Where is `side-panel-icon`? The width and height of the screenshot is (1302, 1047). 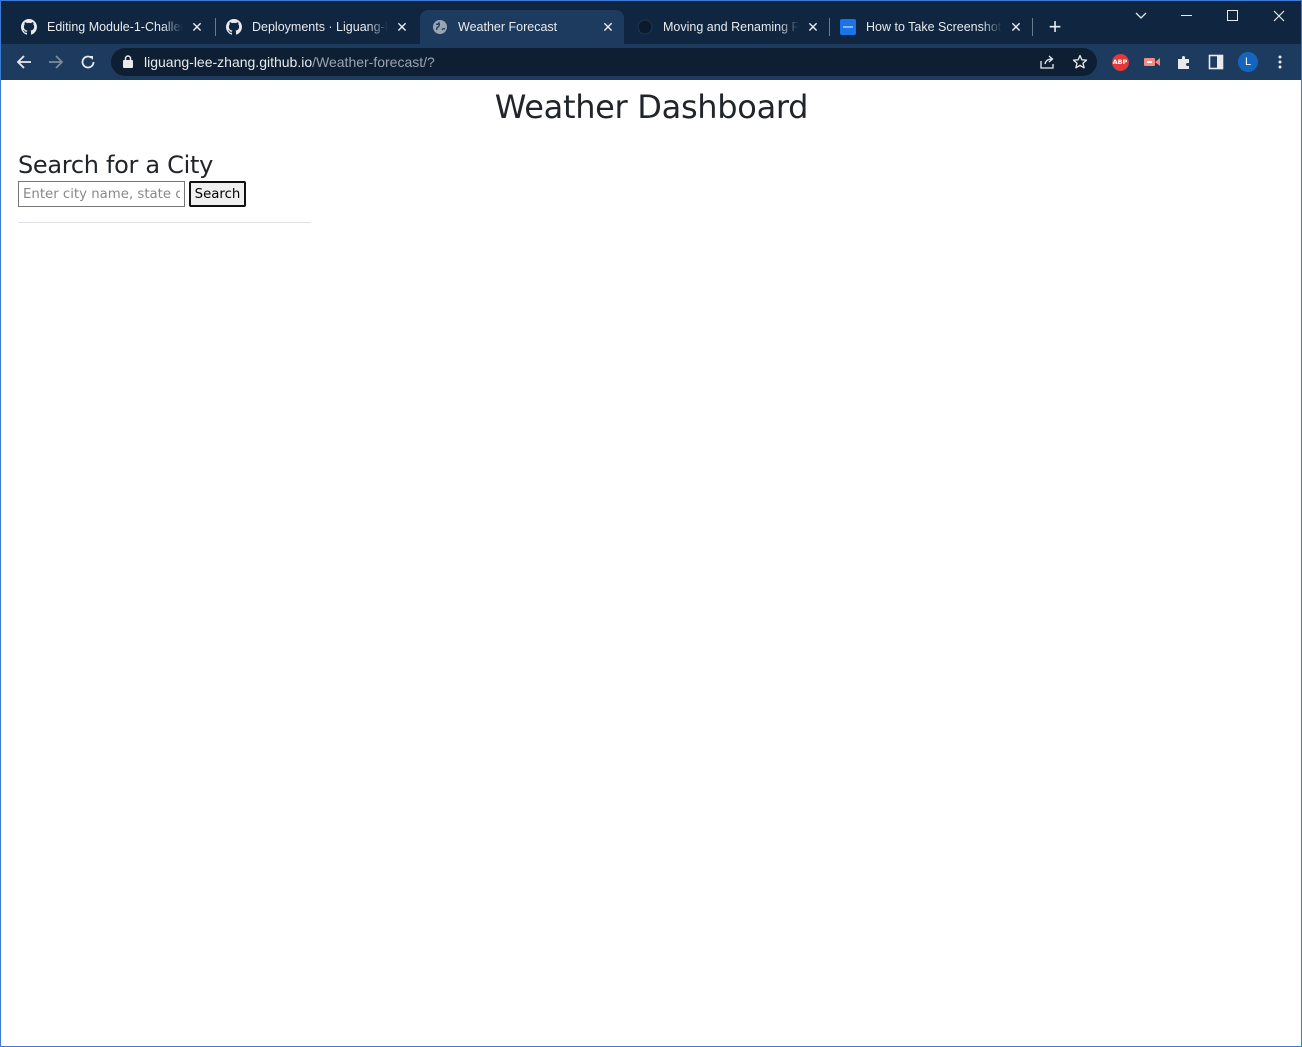 side-panel-icon is located at coordinates (1216, 62).